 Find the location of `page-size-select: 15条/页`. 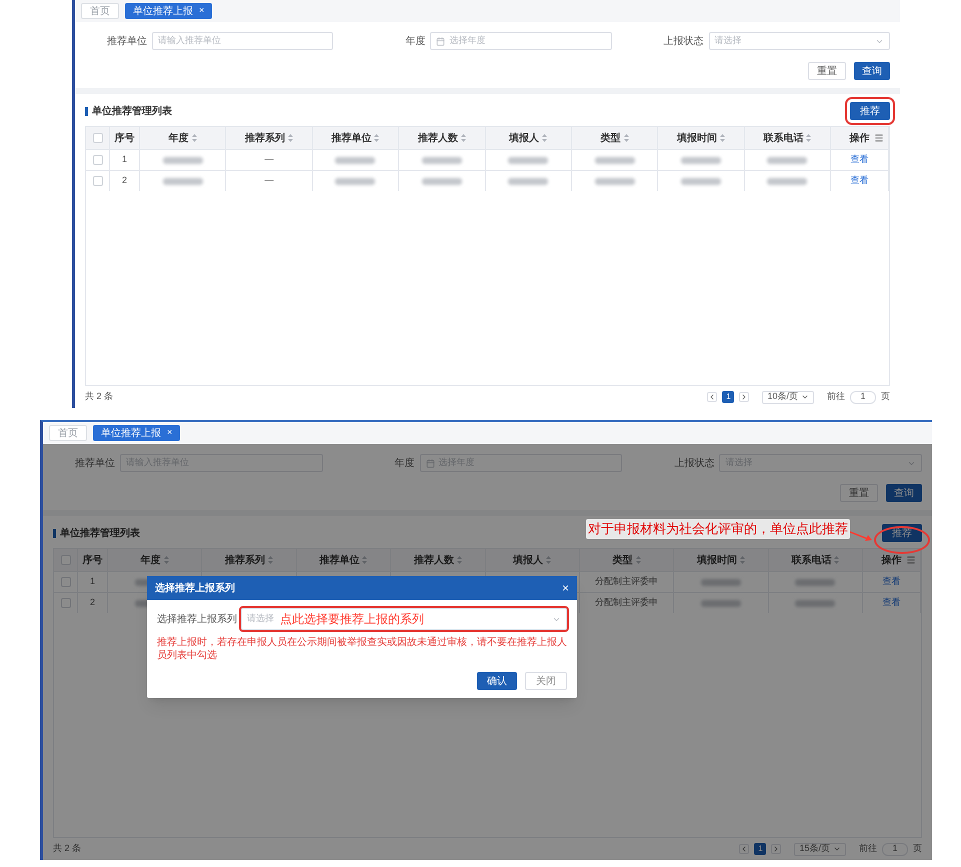

page-size-select: 15条/页 is located at coordinates (820, 849).